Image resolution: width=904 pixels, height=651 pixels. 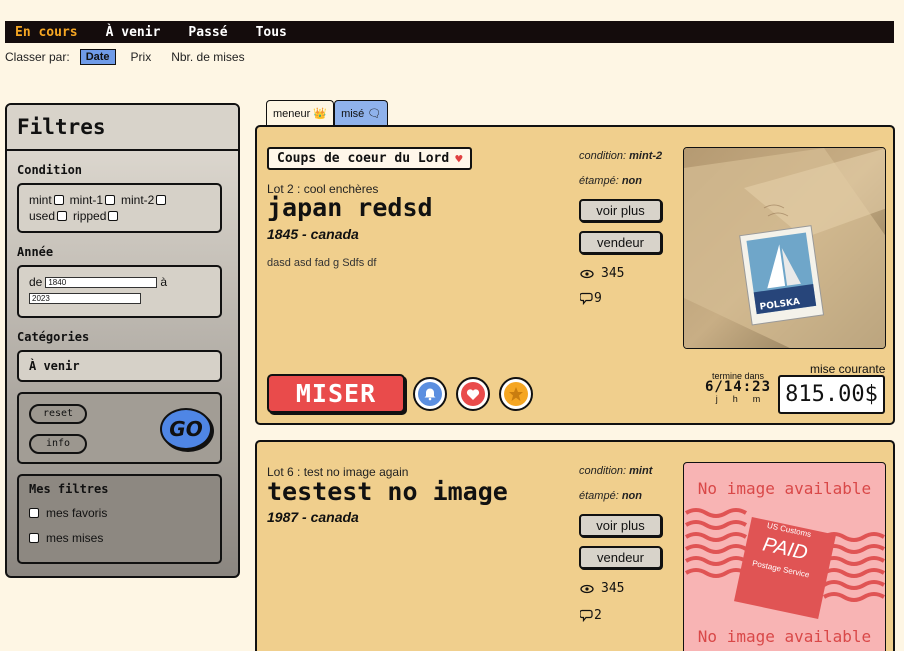 What do you see at coordinates (35, 252) in the screenshot?
I see `annee-title: Année` at bounding box center [35, 252].